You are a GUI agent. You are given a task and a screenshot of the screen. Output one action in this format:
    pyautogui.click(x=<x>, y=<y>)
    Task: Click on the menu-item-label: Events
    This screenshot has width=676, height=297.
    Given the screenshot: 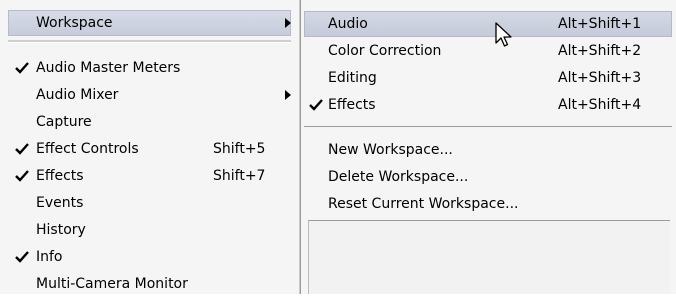 What is the action you would take?
    pyautogui.click(x=60, y=203)
    